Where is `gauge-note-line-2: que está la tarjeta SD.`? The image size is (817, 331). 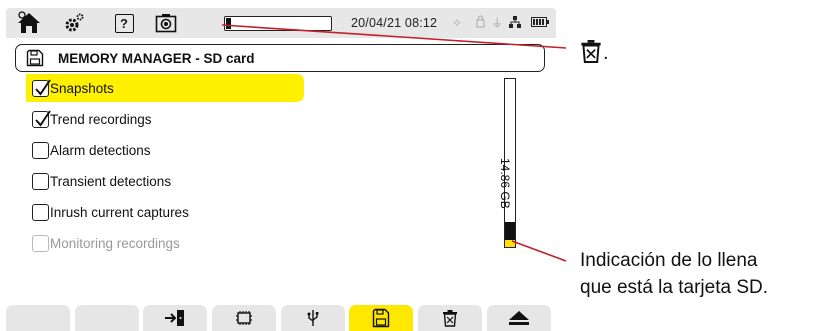 gauge-note-line-2: que está la tarjeta SD. is located at coordinates (674, 287).